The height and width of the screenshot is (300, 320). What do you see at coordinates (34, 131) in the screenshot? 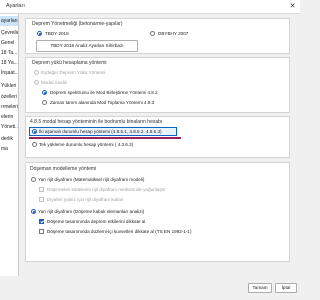
I see `two-stage-radio` at bounding box center [34, 131].